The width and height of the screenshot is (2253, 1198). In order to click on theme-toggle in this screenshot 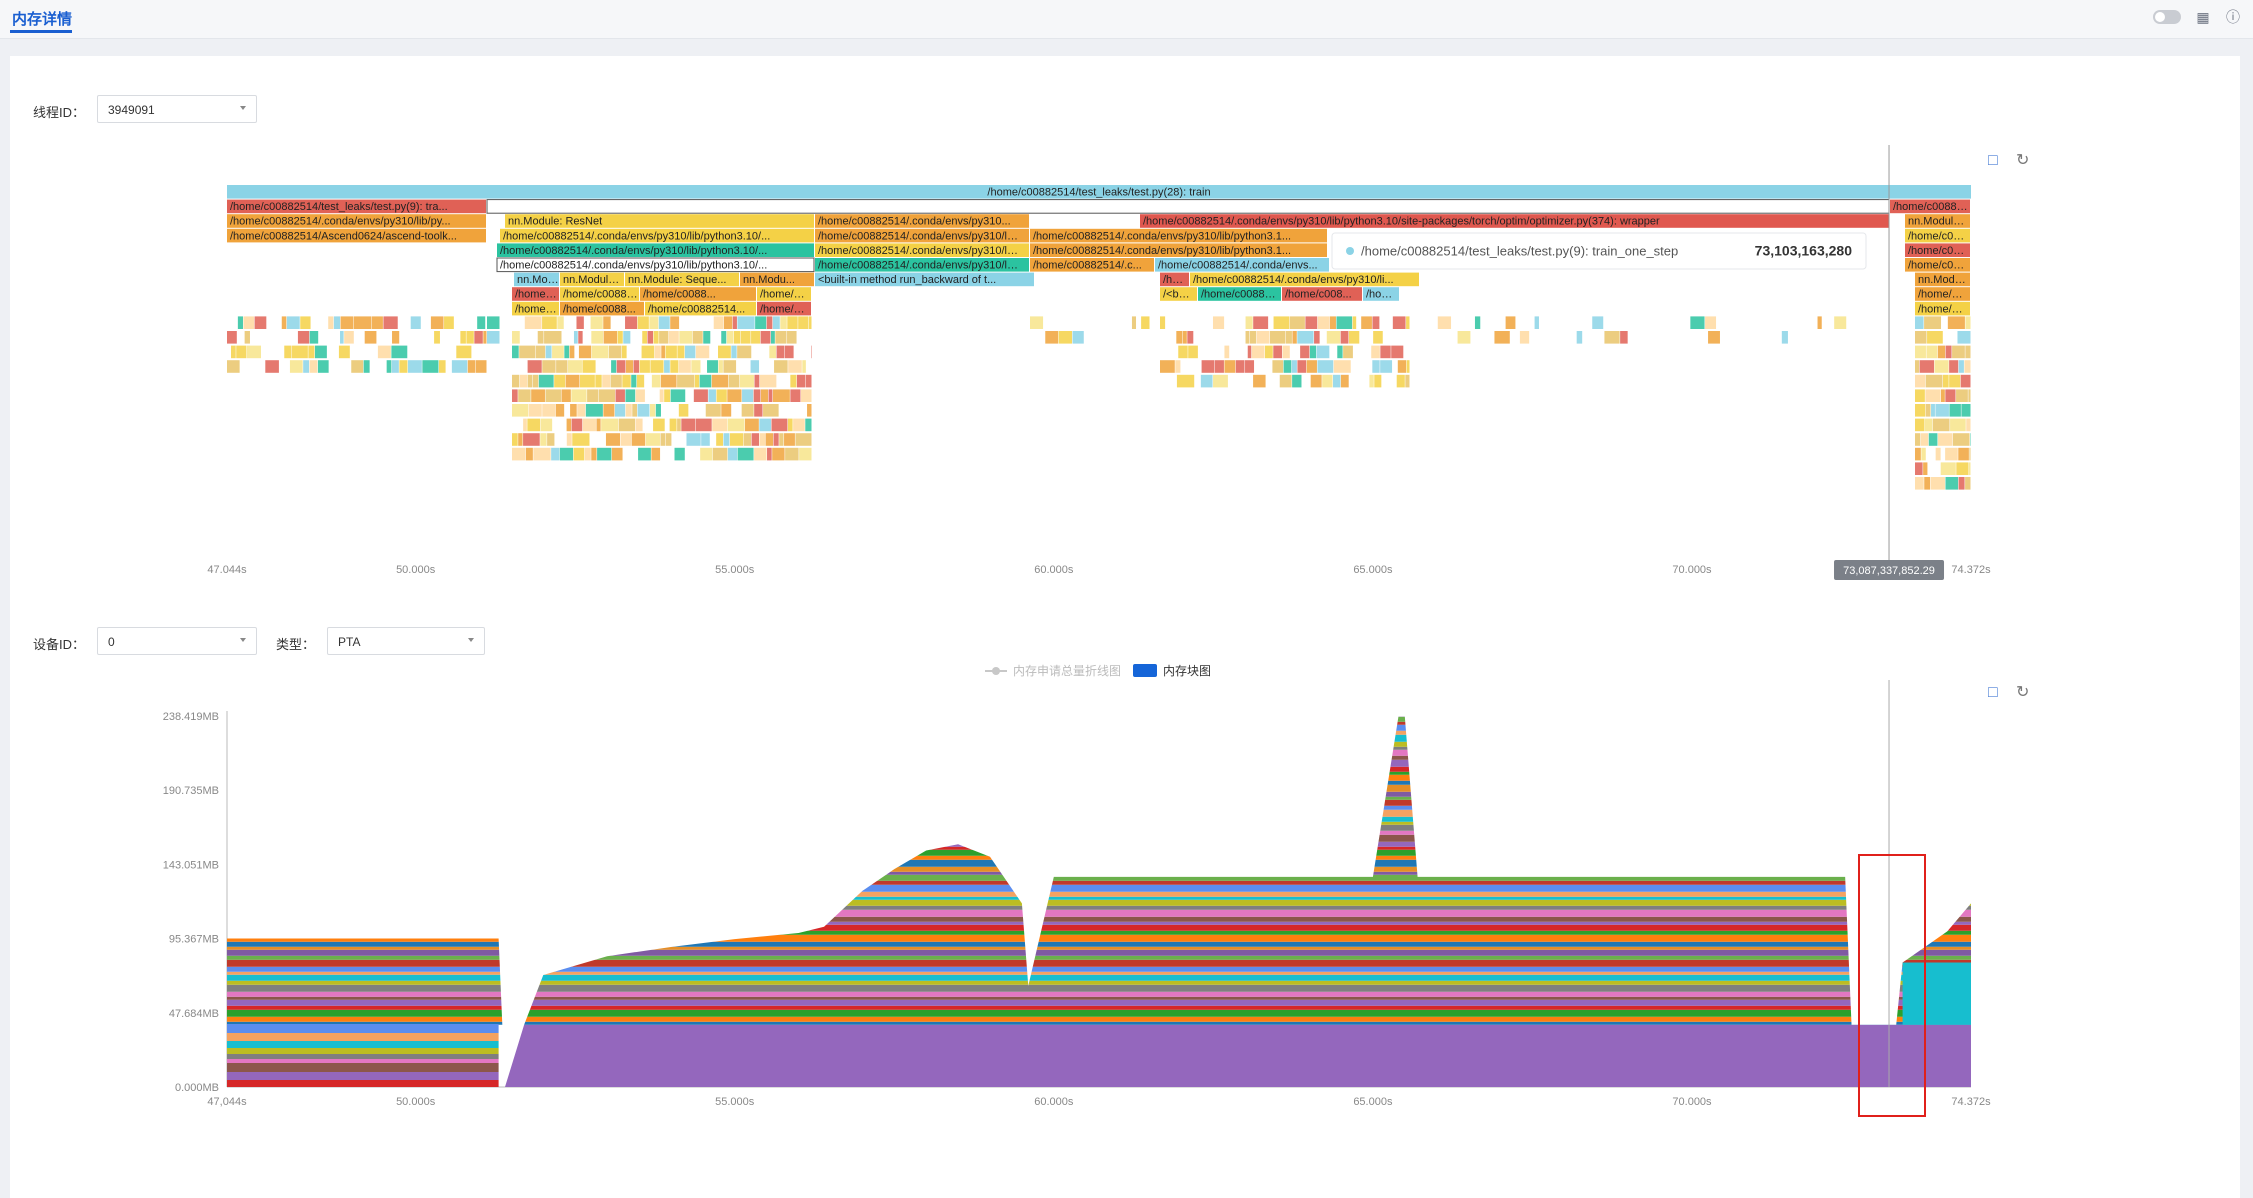, I will do `click(2167, 17)`.